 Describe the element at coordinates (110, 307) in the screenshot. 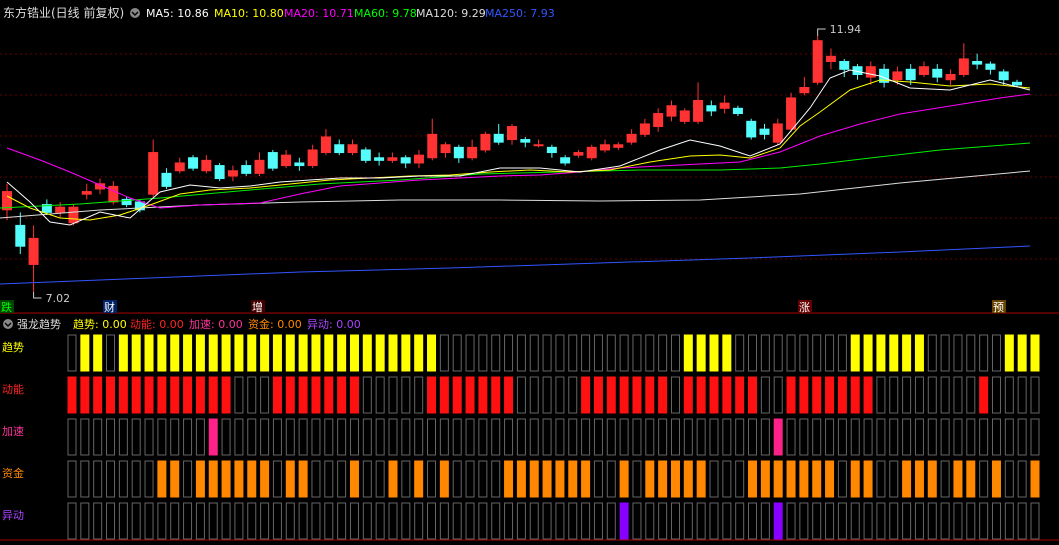

I see `event-marker: 财` at that location.